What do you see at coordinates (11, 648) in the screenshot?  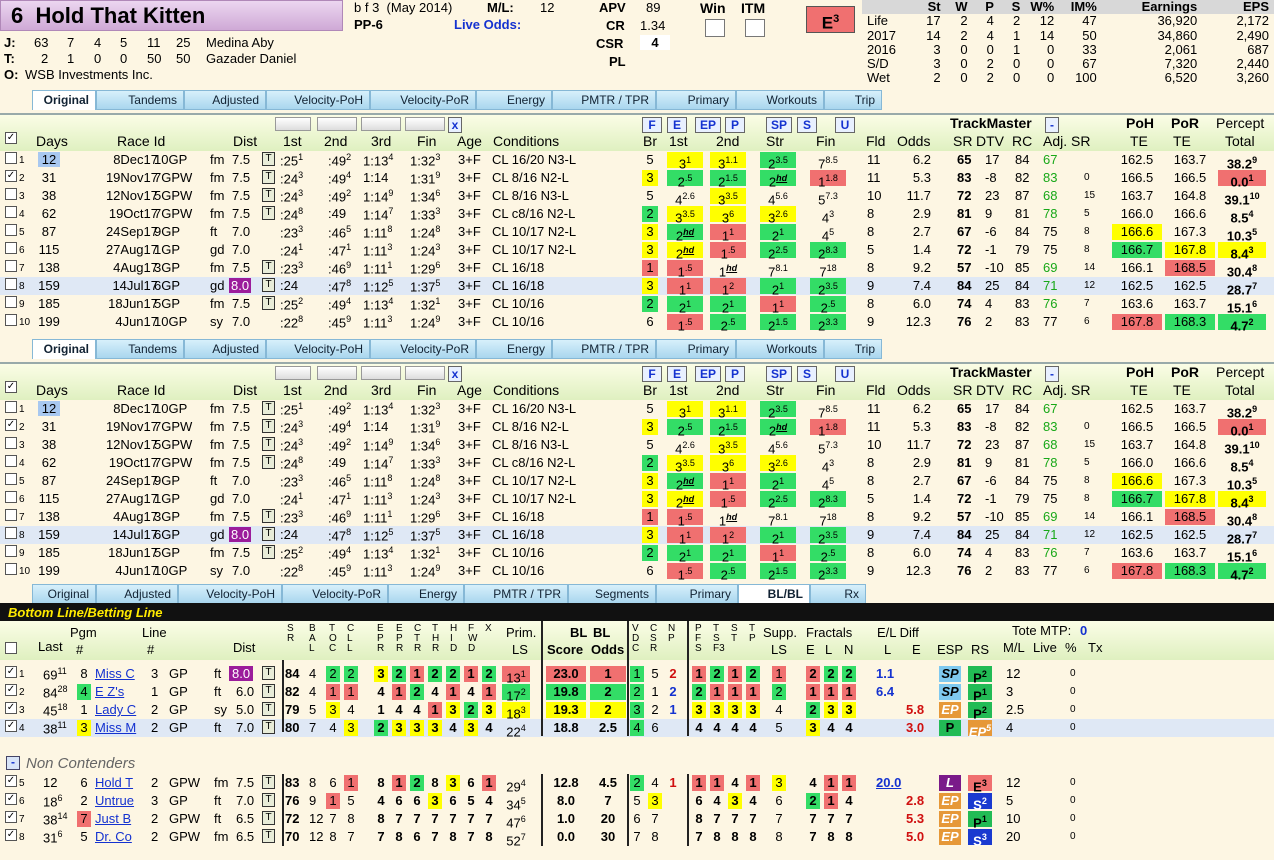 I see `bl-select-all-checkbox` at bounding box center [11, 648].